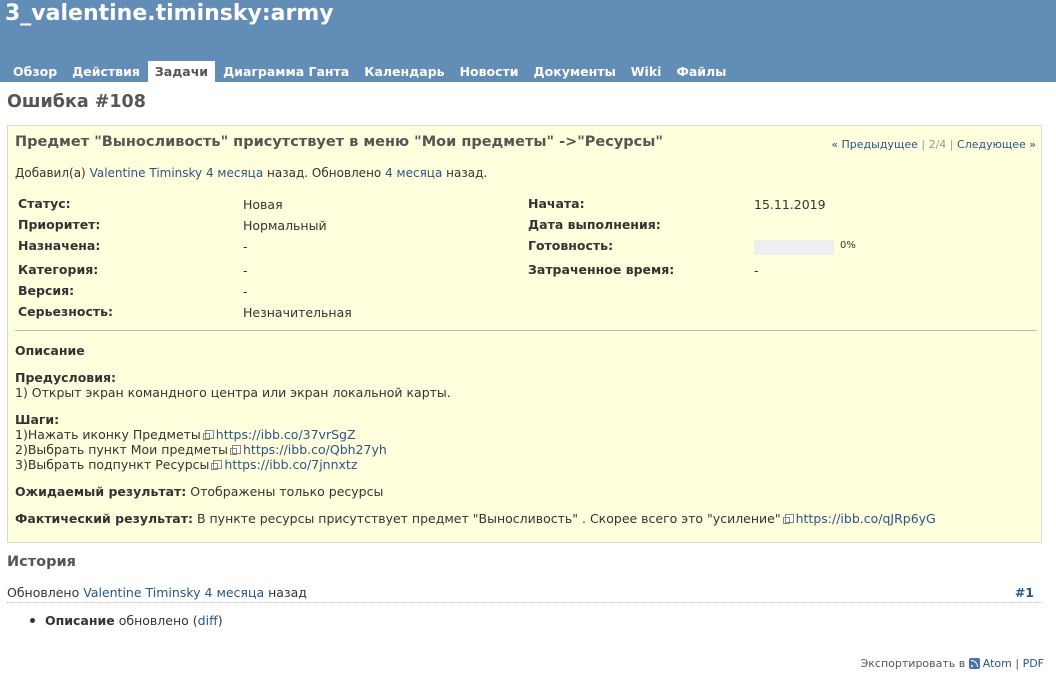 This screenshot has height=697, width=1056. Describe the element at coordinates (413, 173) in the screenshot. I see `updated-time-link: 4 месяца` at that location.